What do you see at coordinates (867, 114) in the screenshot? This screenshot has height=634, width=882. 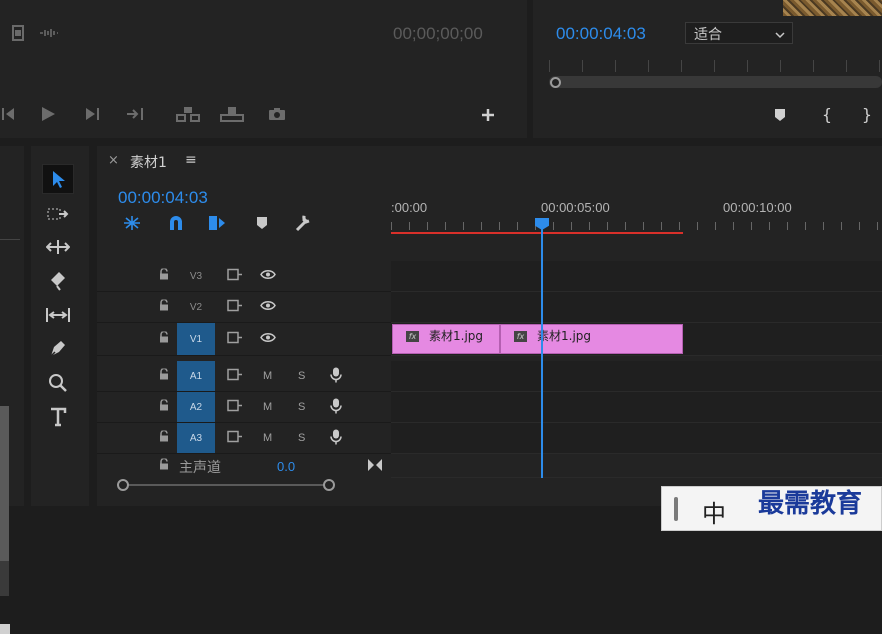 I see `mark-out-icon: }` at bounding box center [867, 114].